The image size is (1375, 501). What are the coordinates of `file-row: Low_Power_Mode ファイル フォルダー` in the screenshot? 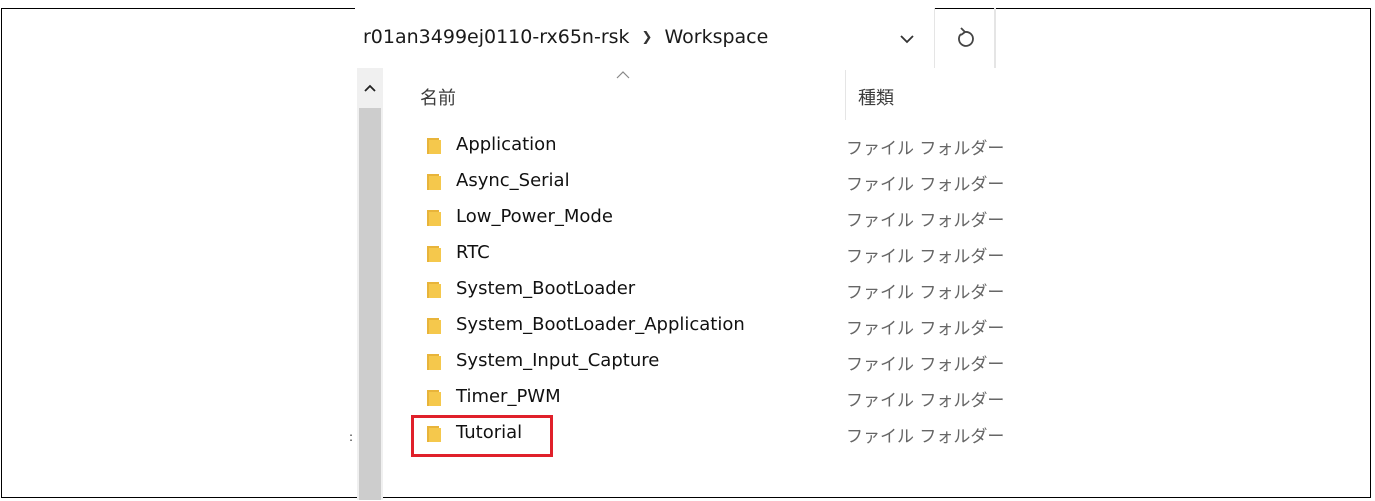 It's located at (703, 218).